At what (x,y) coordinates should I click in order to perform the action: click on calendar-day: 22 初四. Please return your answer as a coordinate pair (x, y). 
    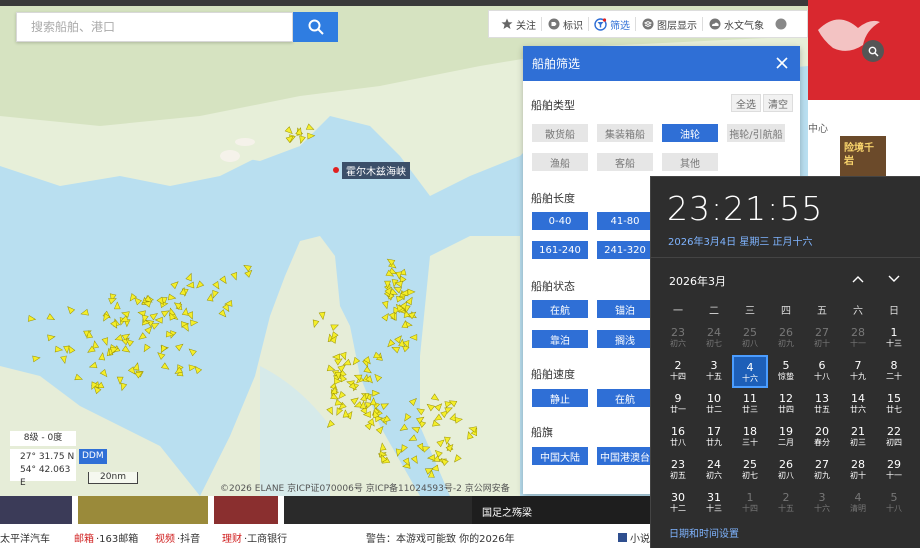
    Looking at the image, I should click on (894, 437).